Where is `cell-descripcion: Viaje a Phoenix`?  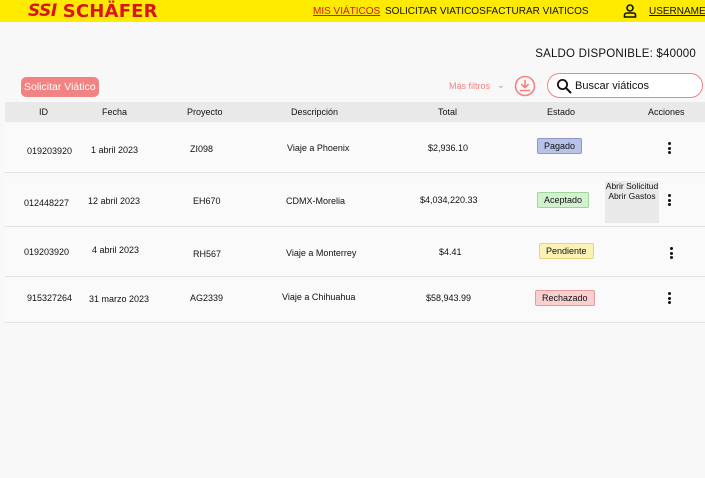
cell-descripcion: Viaje a Phoenix is located at coordinates (318, 148).